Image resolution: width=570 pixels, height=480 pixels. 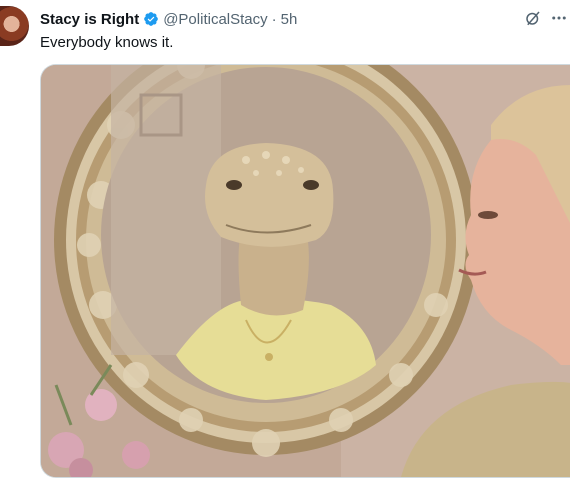 I want to click on tweet-text: Everybody knows it., so click(x=107, y=42).